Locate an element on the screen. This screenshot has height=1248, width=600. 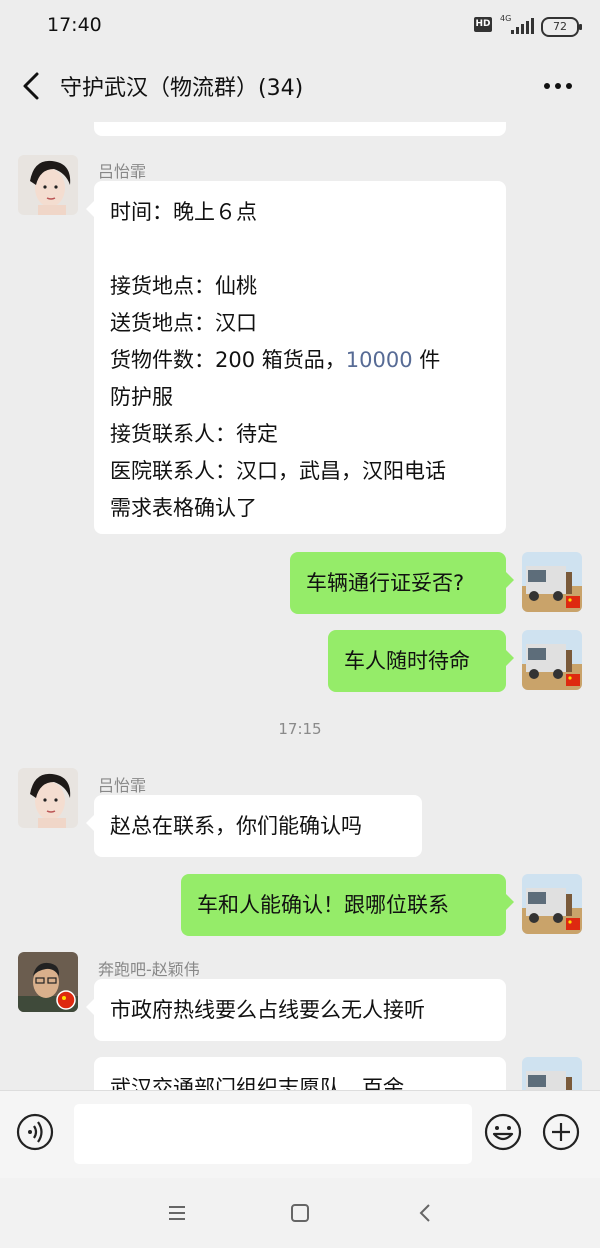
message-bubble-self: 车辆通行证妥否? is located at coordinates (402, 583).